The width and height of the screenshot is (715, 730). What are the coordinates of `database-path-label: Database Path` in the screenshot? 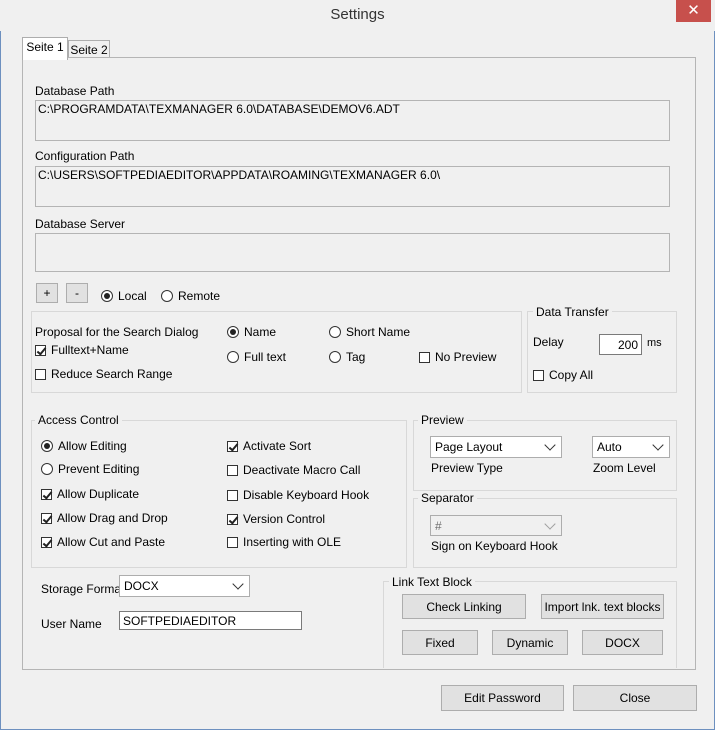 It's located at (75, 91).